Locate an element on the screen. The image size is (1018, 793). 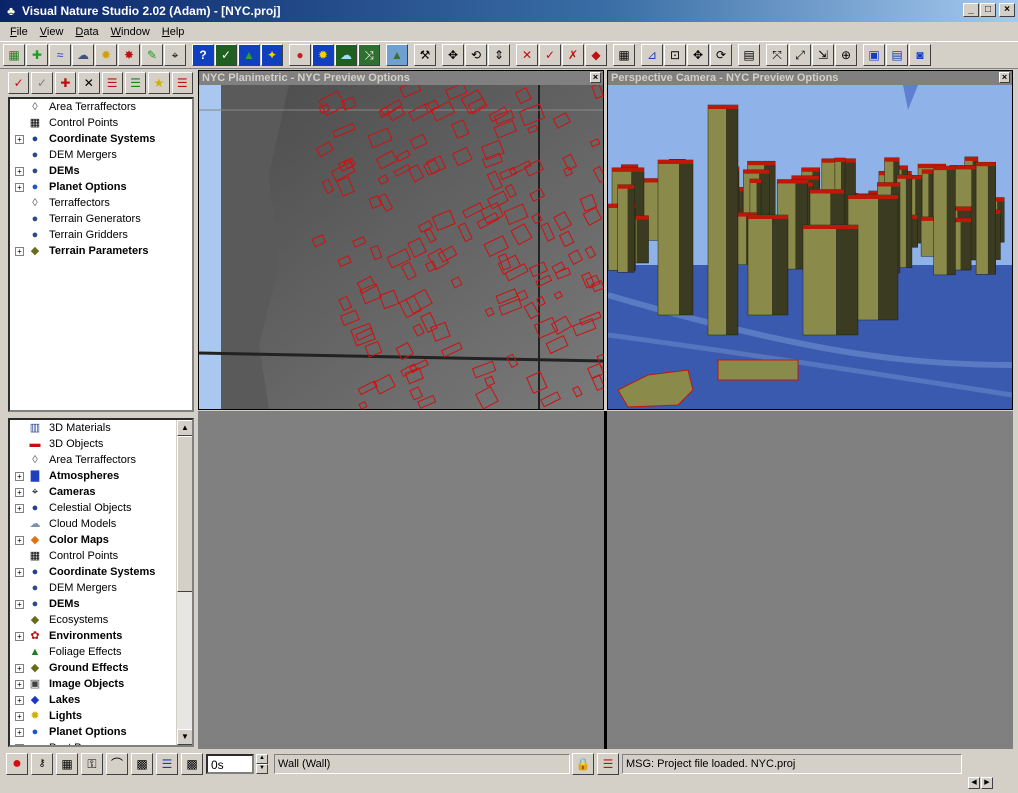
message-scrollbar: ◀ ▶ is located at coordinates (823, 783).